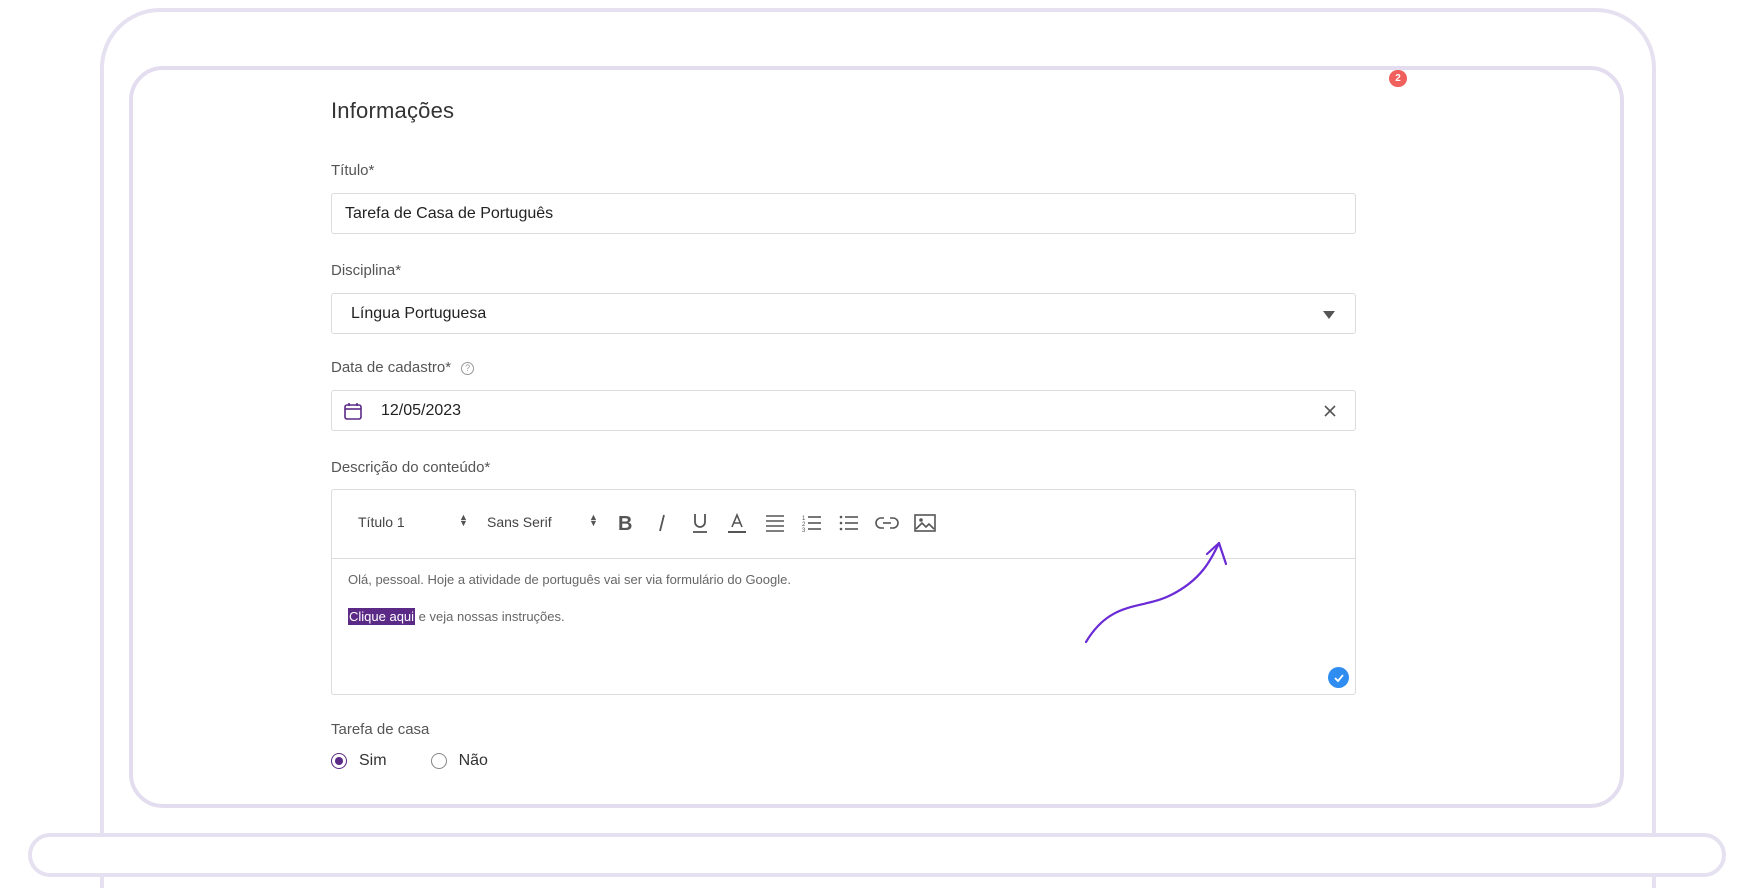 The width and height of the screenshot is (1737, 895). I want to click on svg-text: B, so click(625, 523).